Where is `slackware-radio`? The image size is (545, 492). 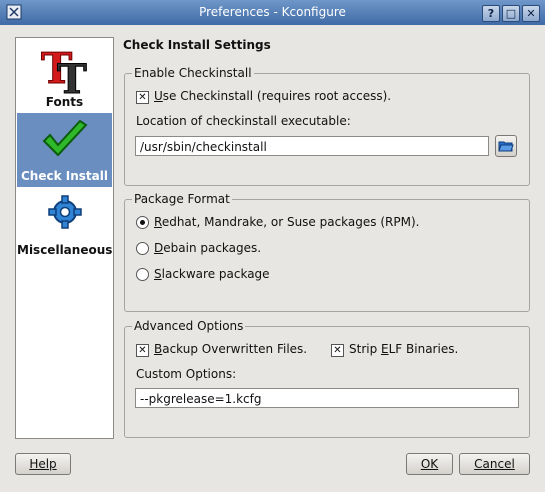 slackware-radio is located at coordinates (142, 274).